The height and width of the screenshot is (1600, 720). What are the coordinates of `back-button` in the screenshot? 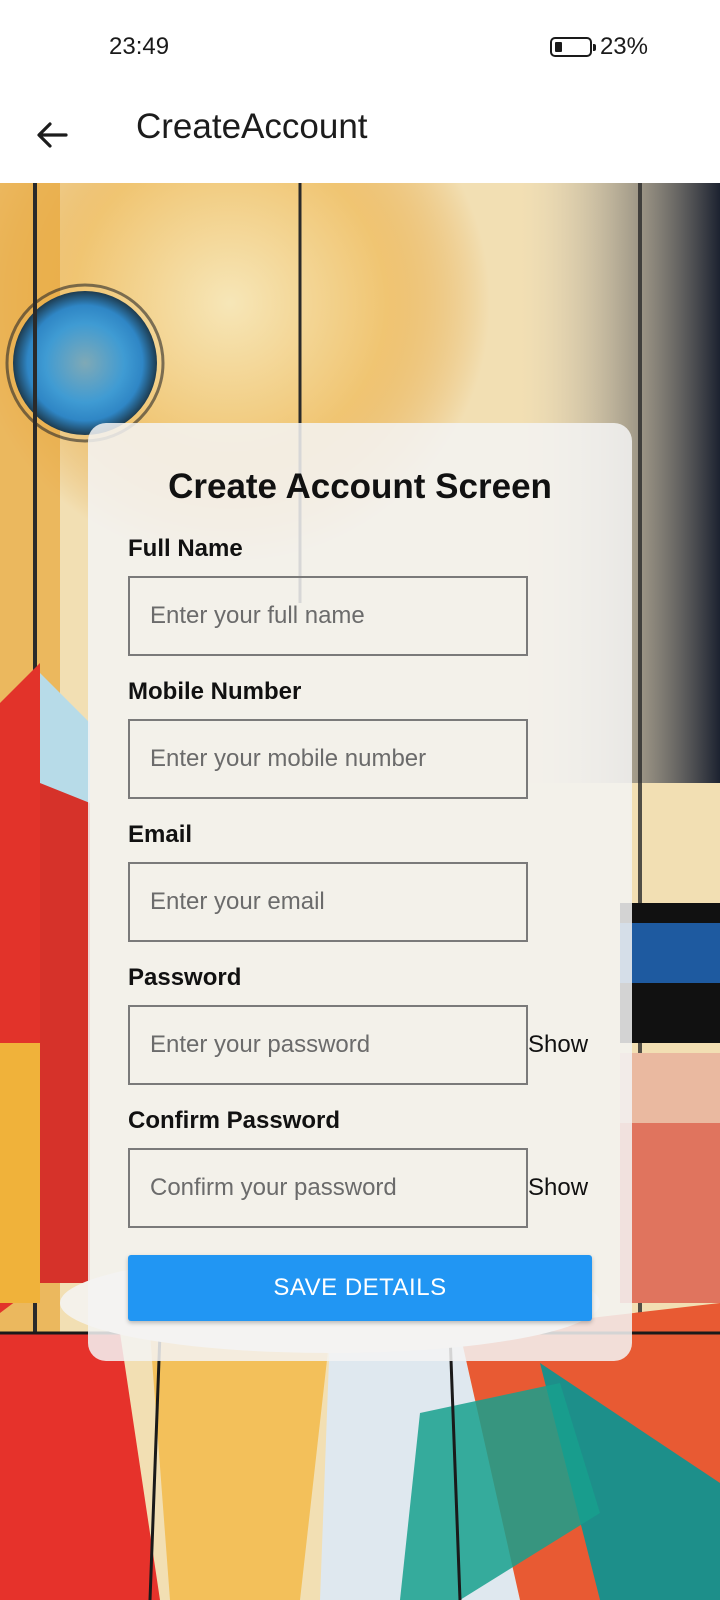 It's located at (52, 135).